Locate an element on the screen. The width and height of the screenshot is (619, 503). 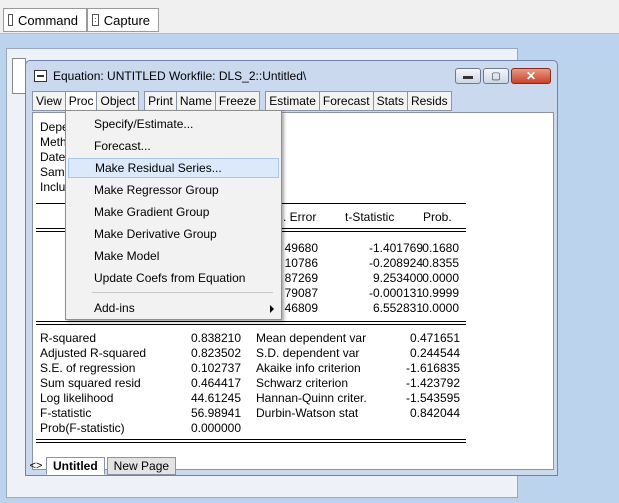
cell-t-statistic: -0.000131 is located at coordinates (395, 293).